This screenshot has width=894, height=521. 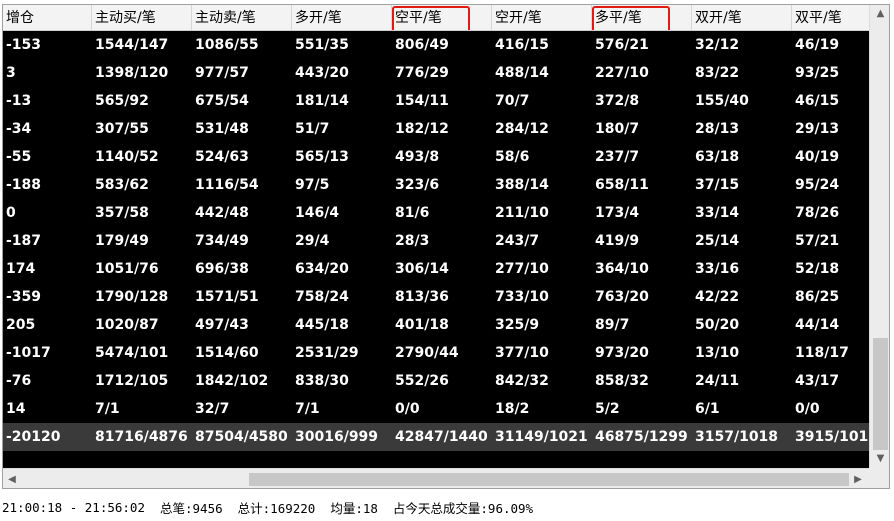 I want to click on column-header: 主动卖/笔, so click(x=242, y=17).